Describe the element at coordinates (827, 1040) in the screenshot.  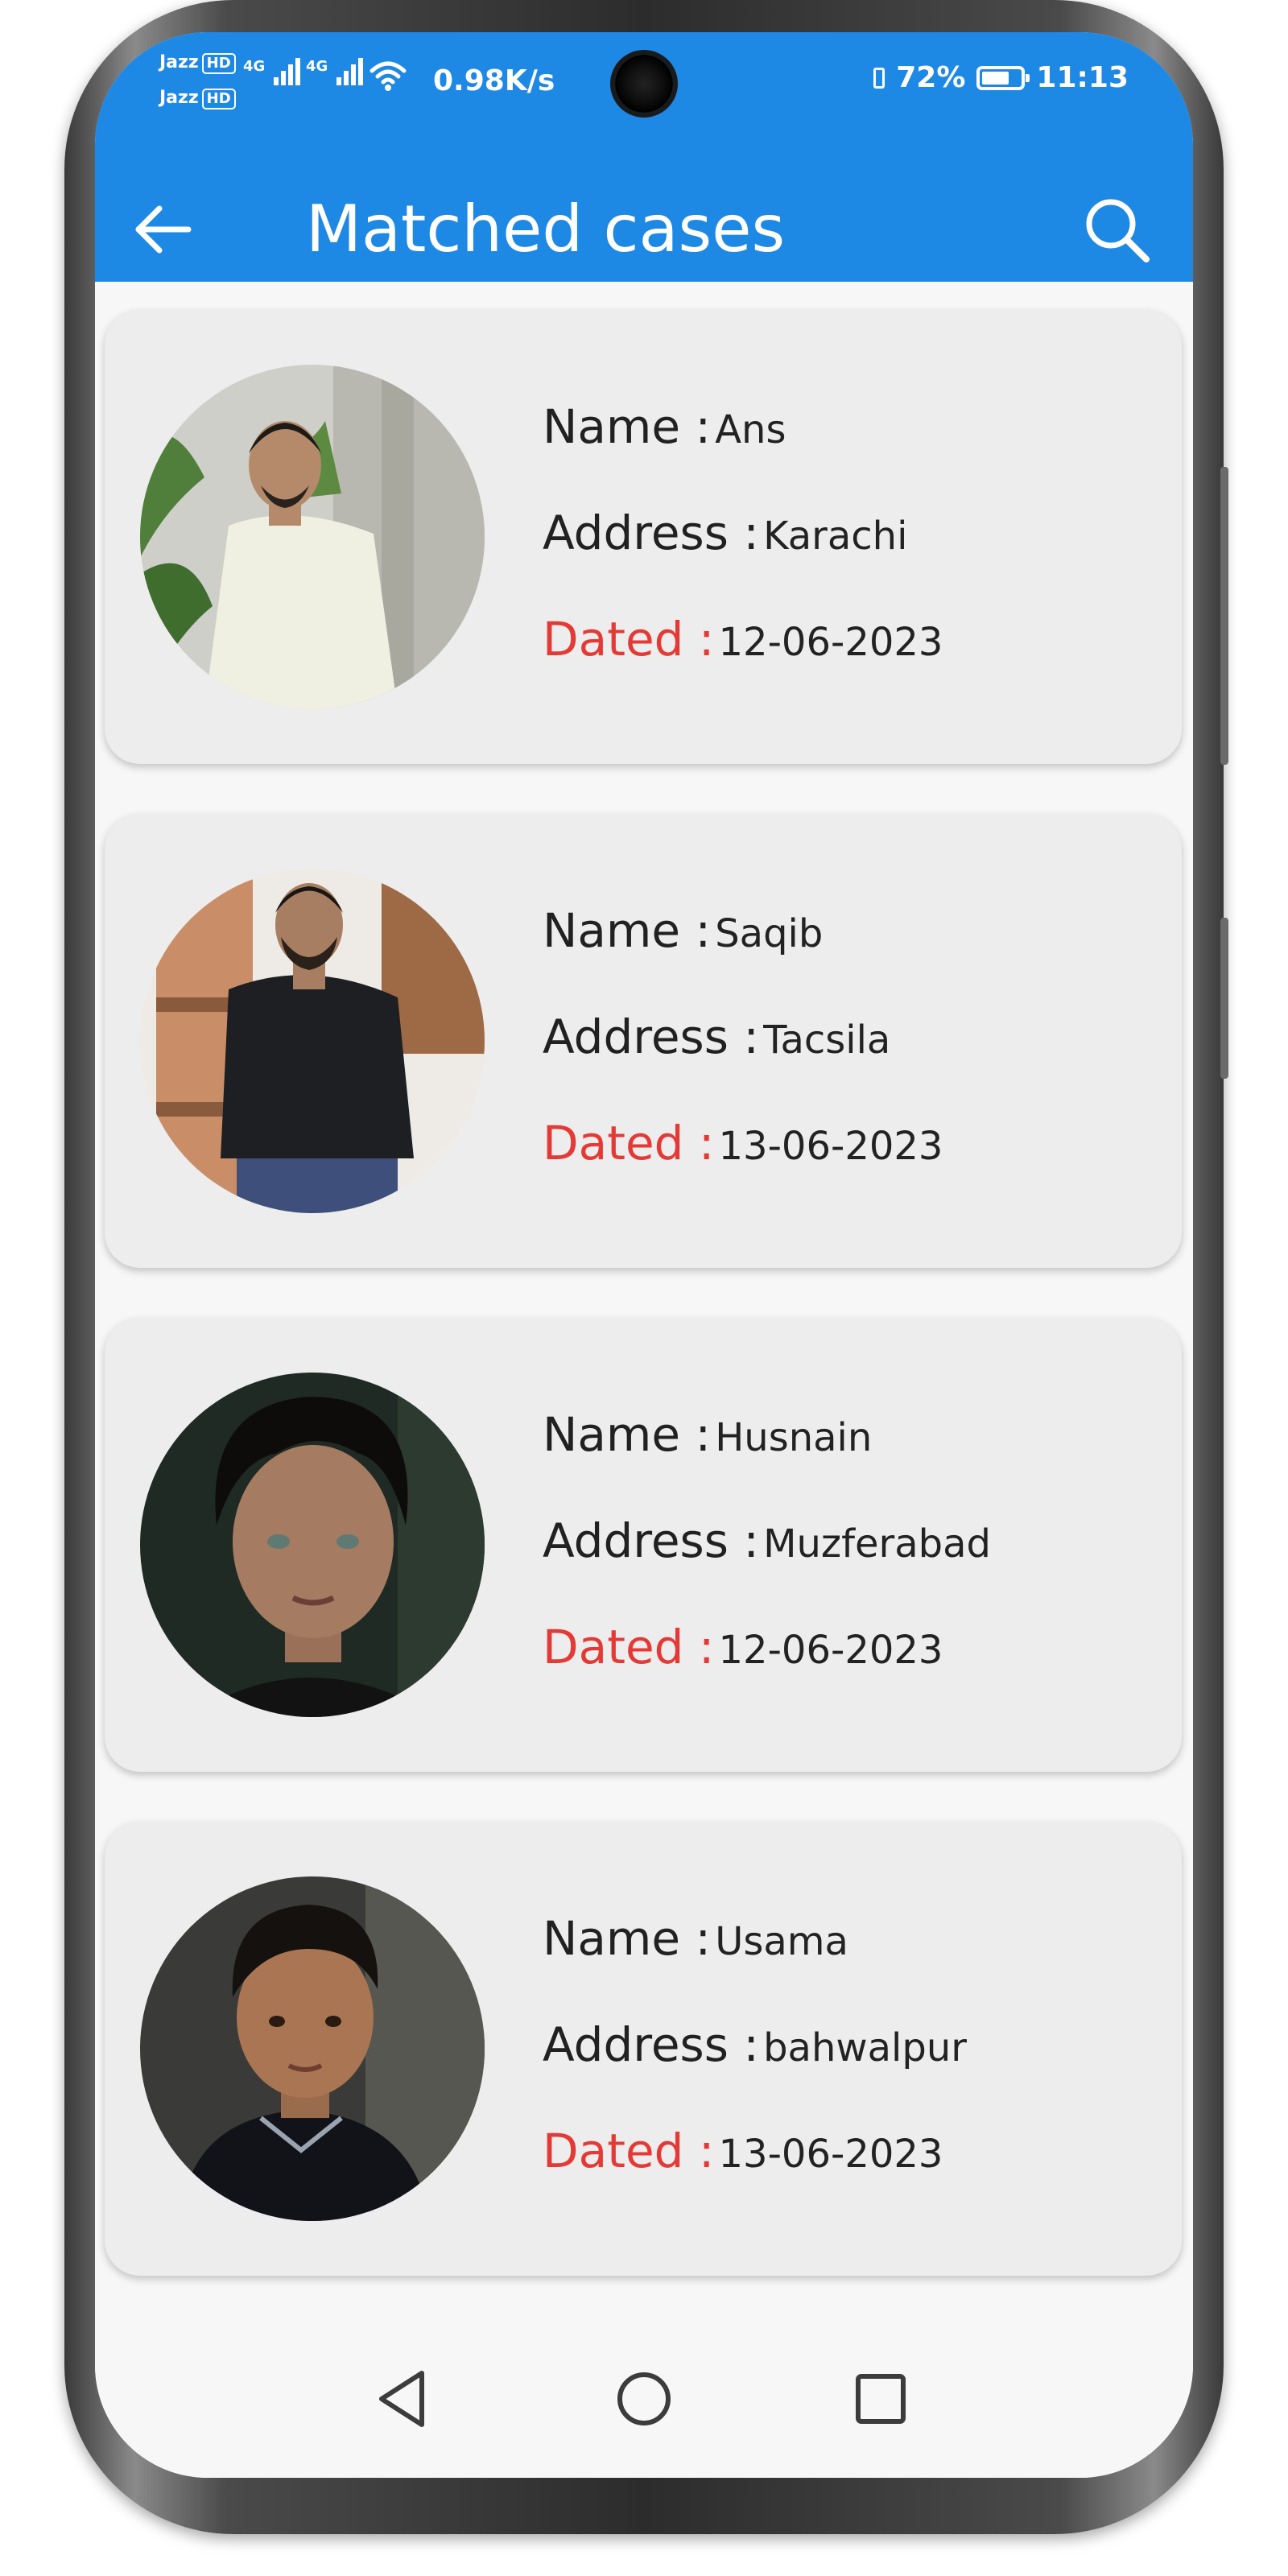
I see `address-value: Tacsila` at that location.